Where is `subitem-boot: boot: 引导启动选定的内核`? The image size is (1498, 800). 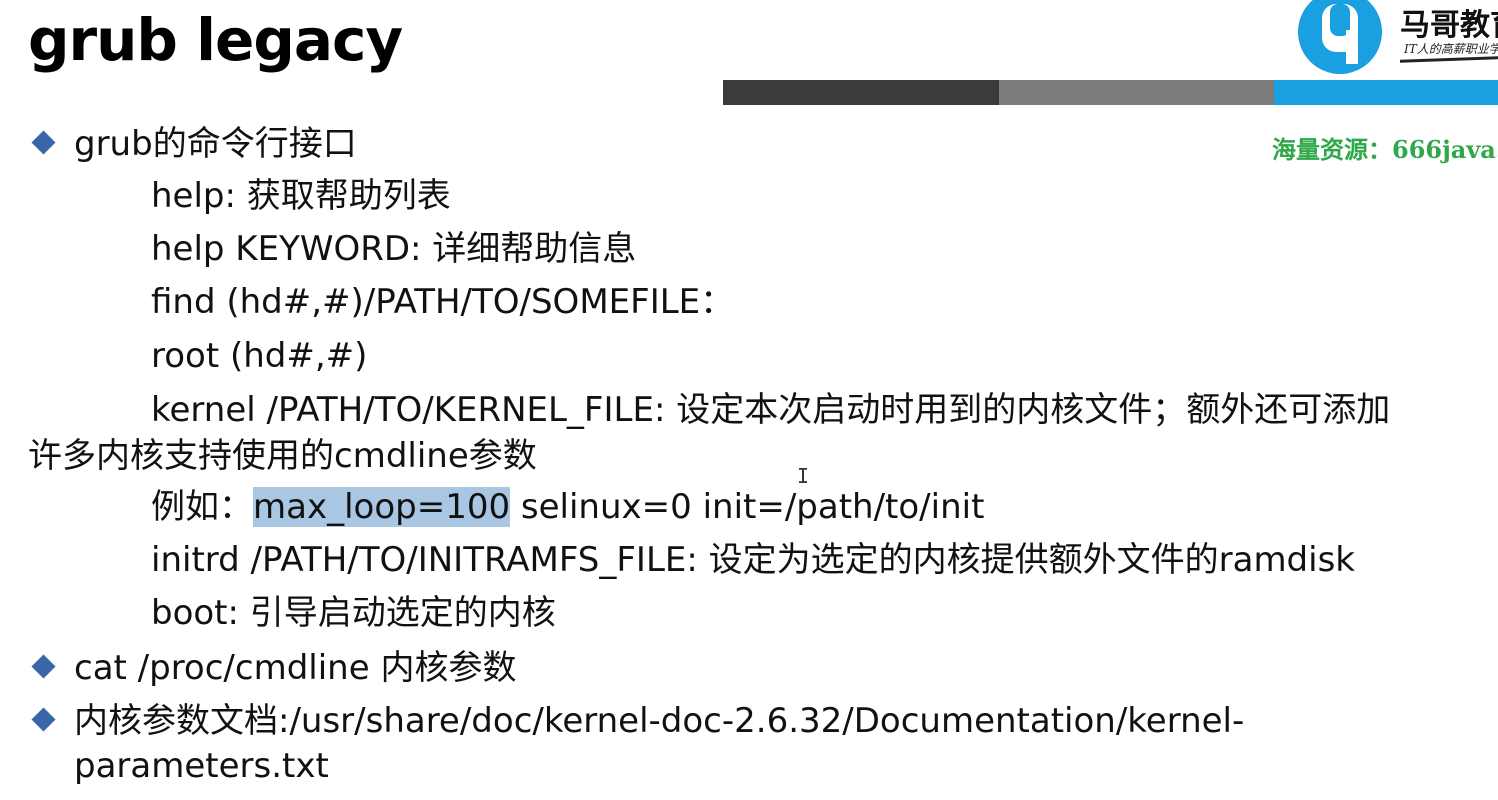
subitem-boot: boot: 引导启动选定的内核 is located at coordinates (353, 613).